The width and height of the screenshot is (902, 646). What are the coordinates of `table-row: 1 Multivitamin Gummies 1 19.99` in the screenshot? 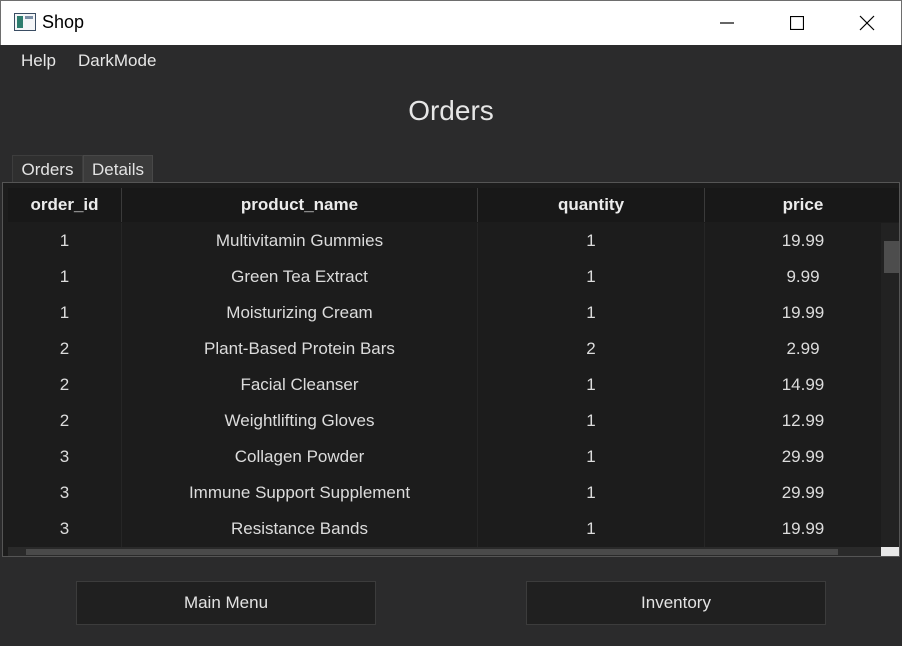 It's located at (444, 241).